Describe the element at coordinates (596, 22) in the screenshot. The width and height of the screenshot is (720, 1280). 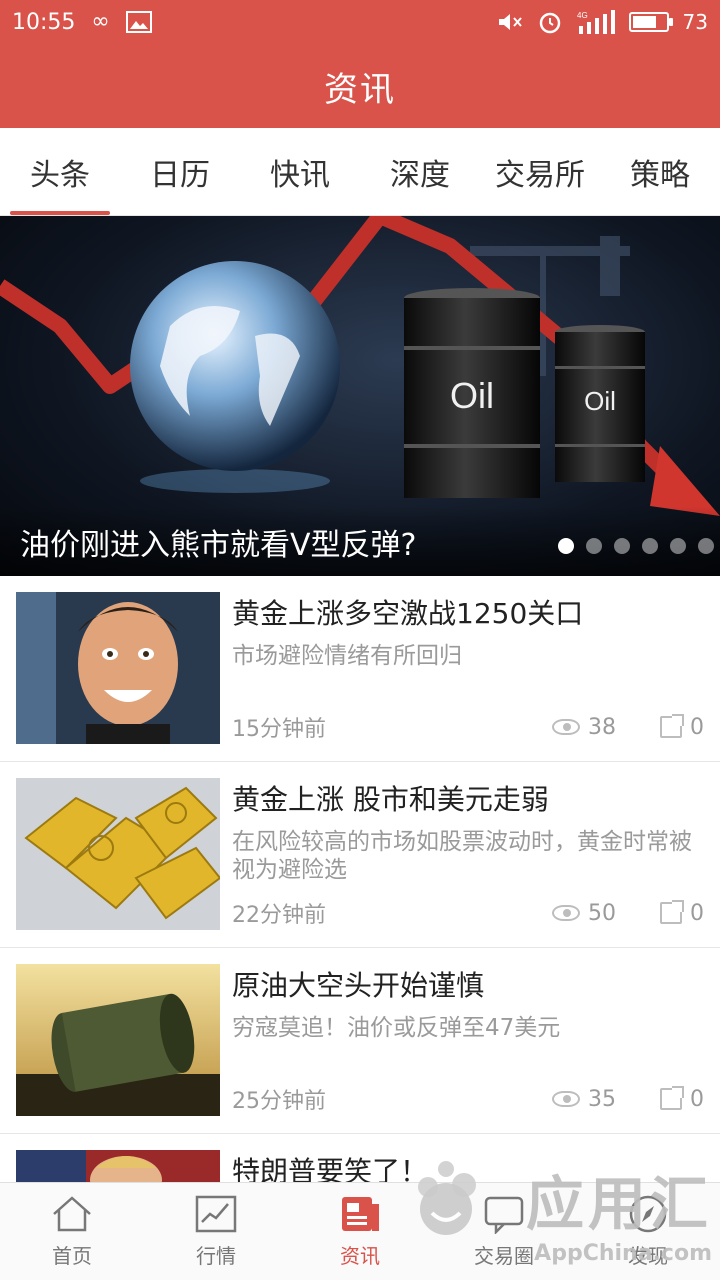
I see `signal-icon: 4G` at that location.